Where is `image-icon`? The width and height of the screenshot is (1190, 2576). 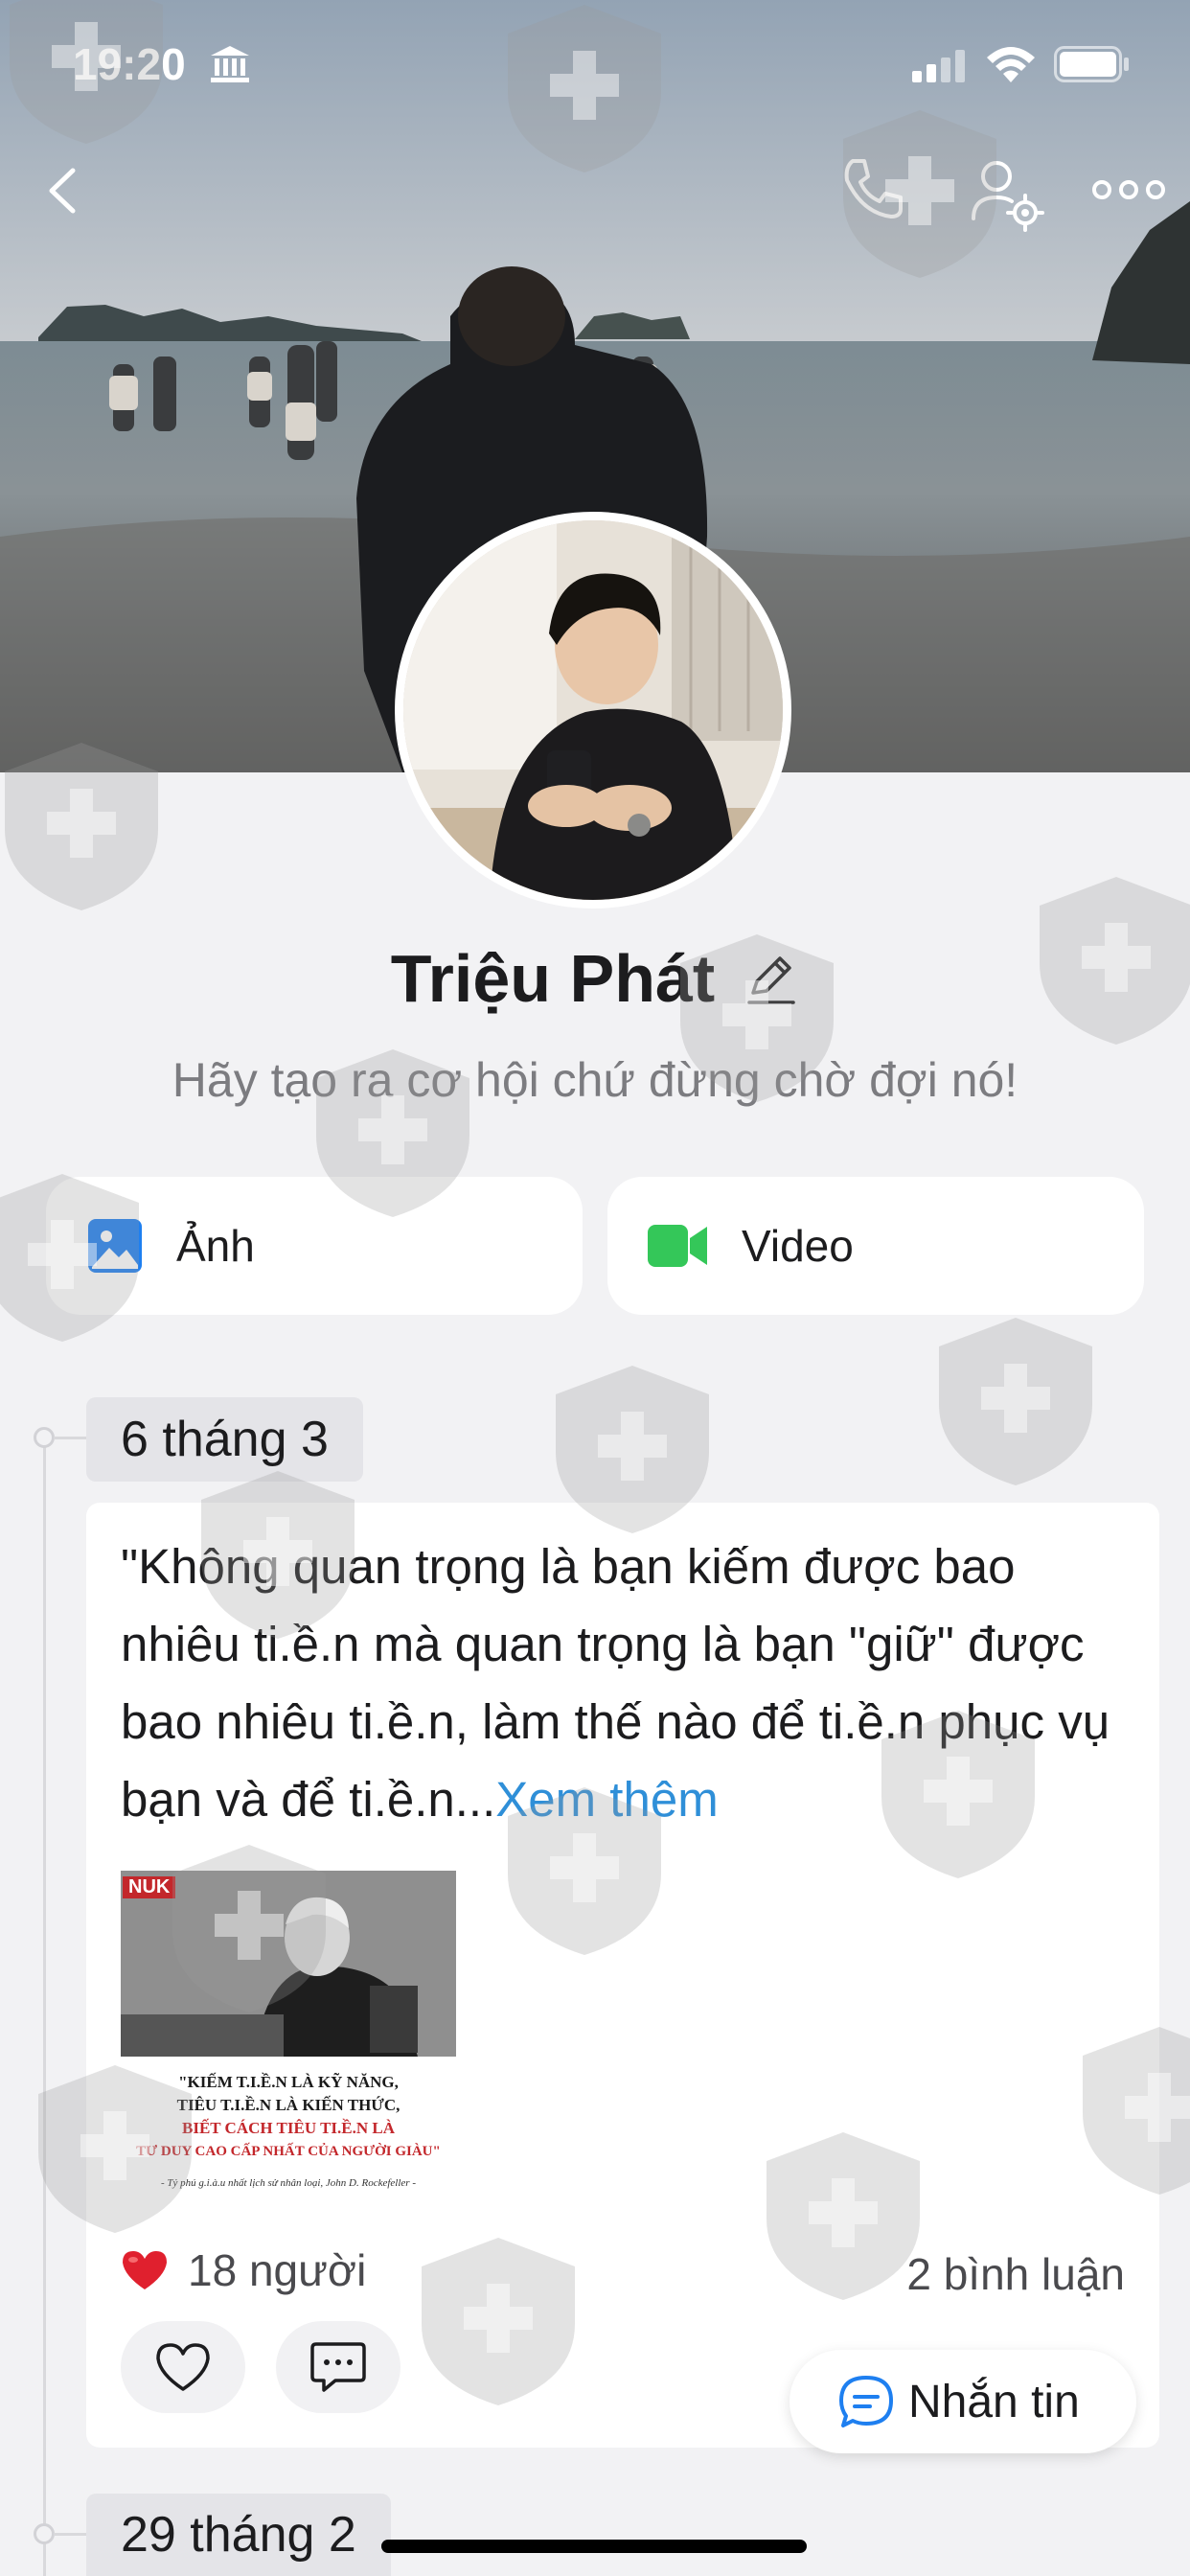 image-icon is located at coordinates (115, 1246).